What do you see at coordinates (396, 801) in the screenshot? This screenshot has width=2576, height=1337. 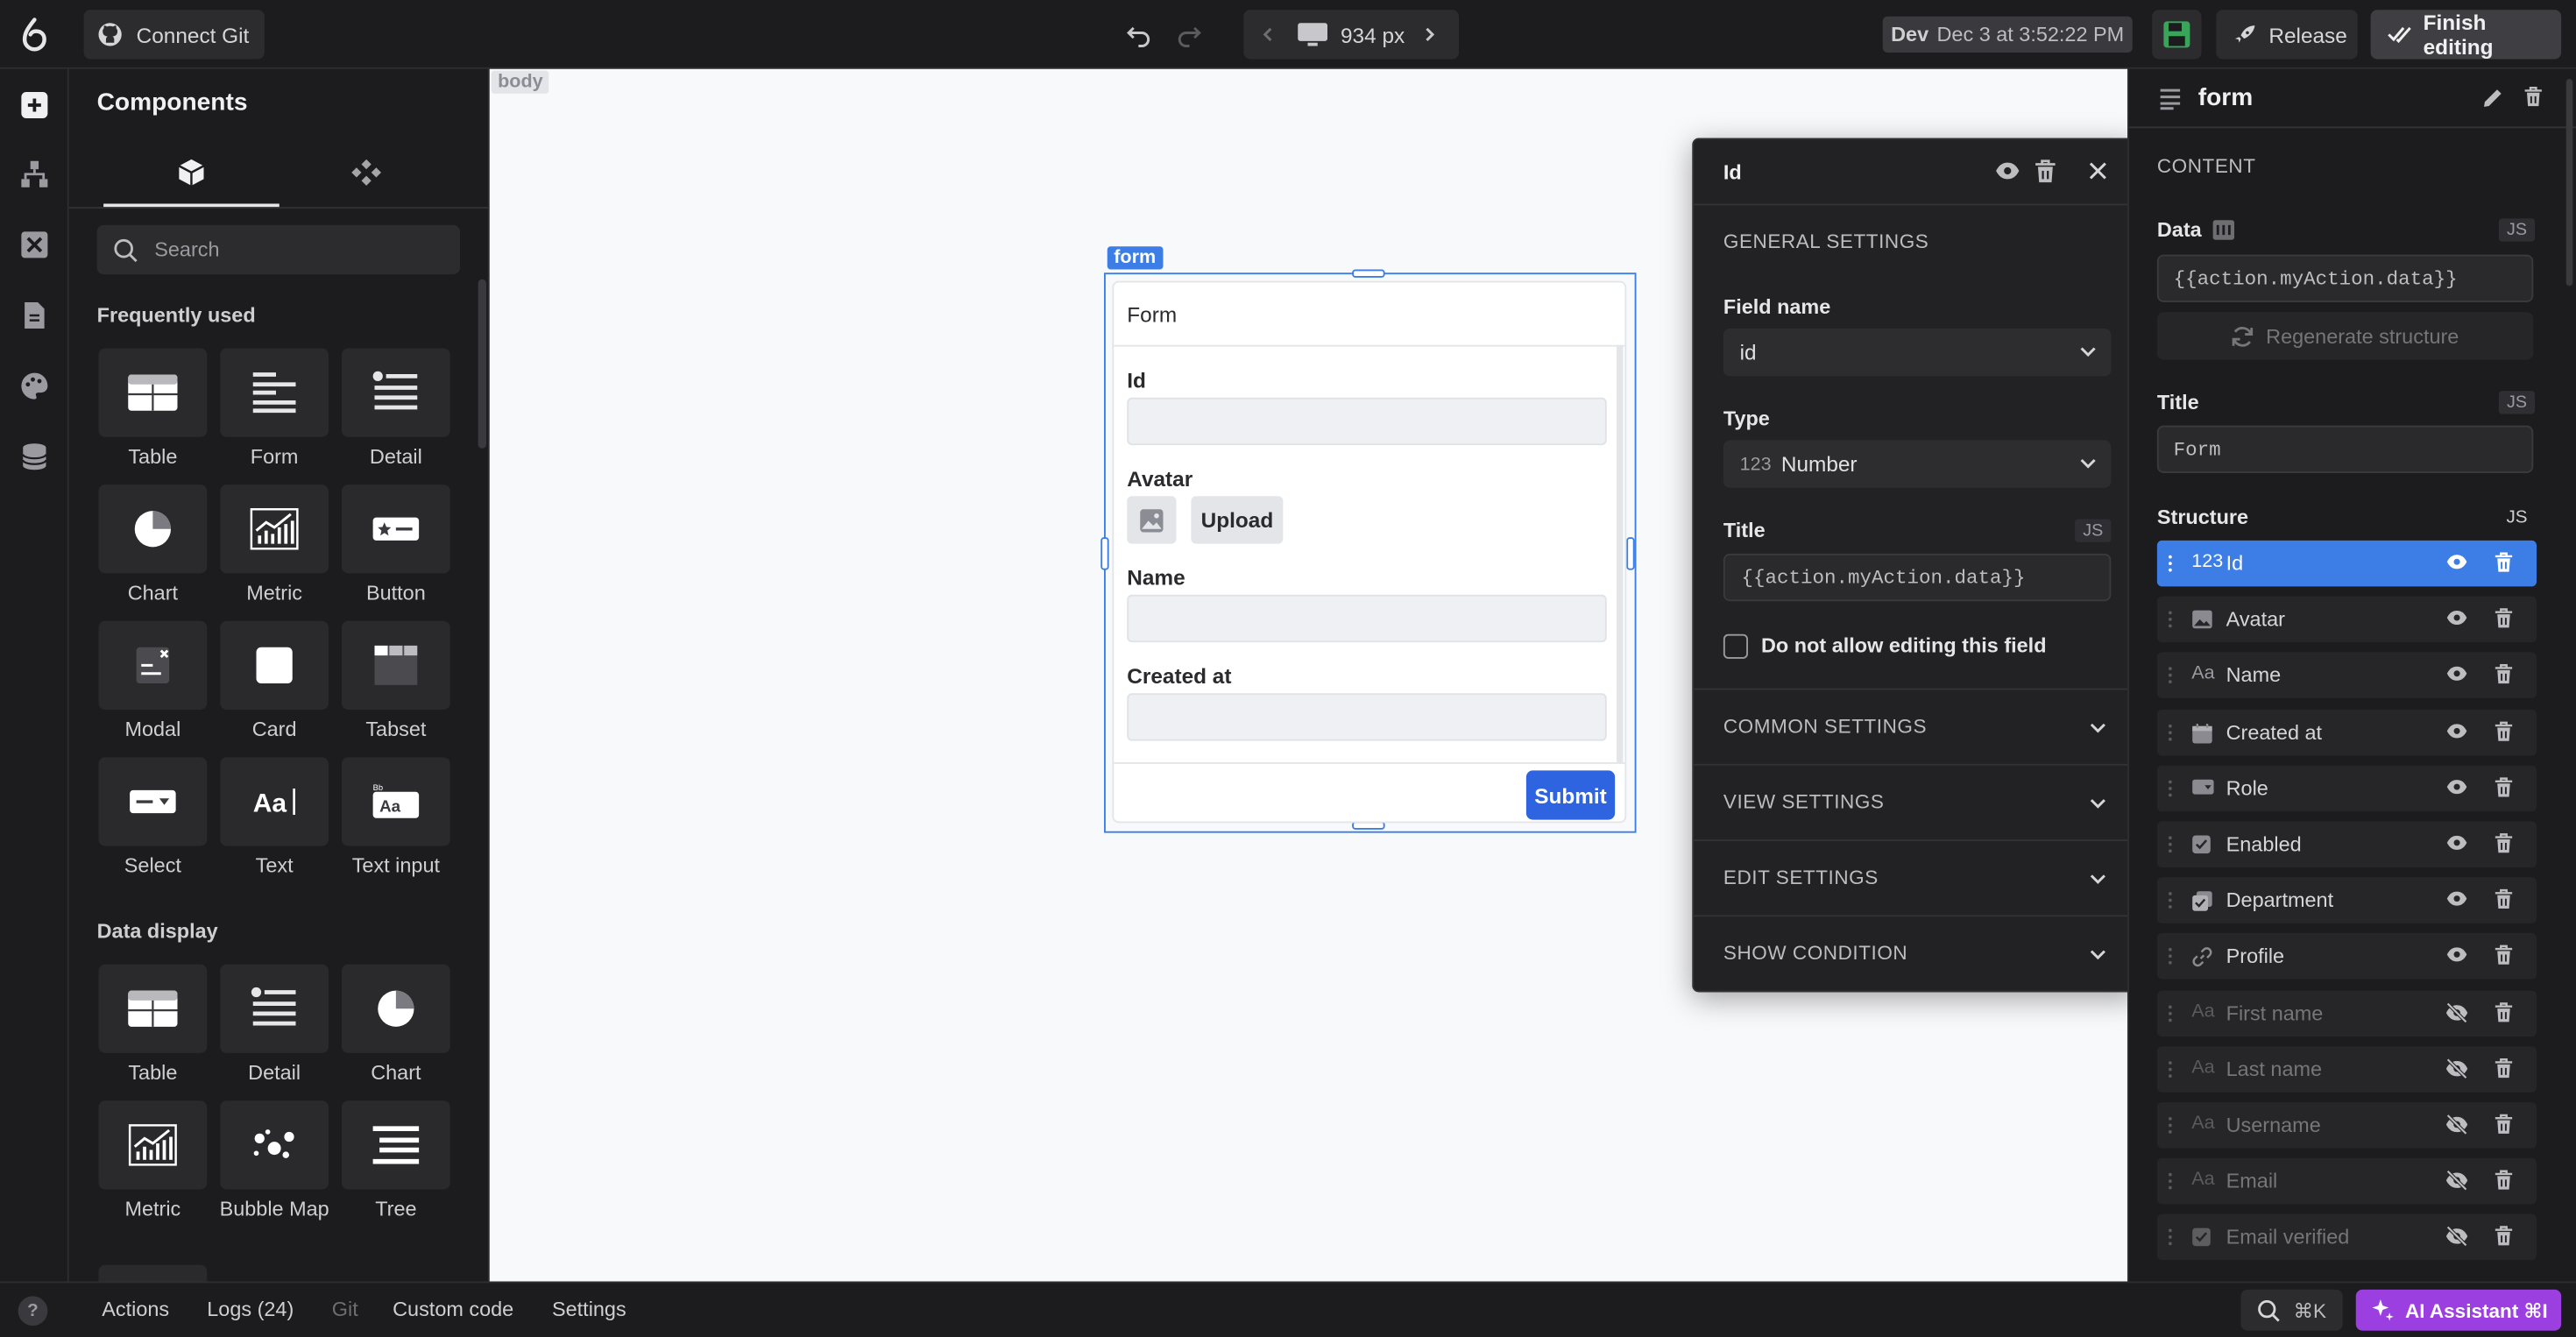 I see `text-input-component: Aa Bb` at bounding box center [396, 801].